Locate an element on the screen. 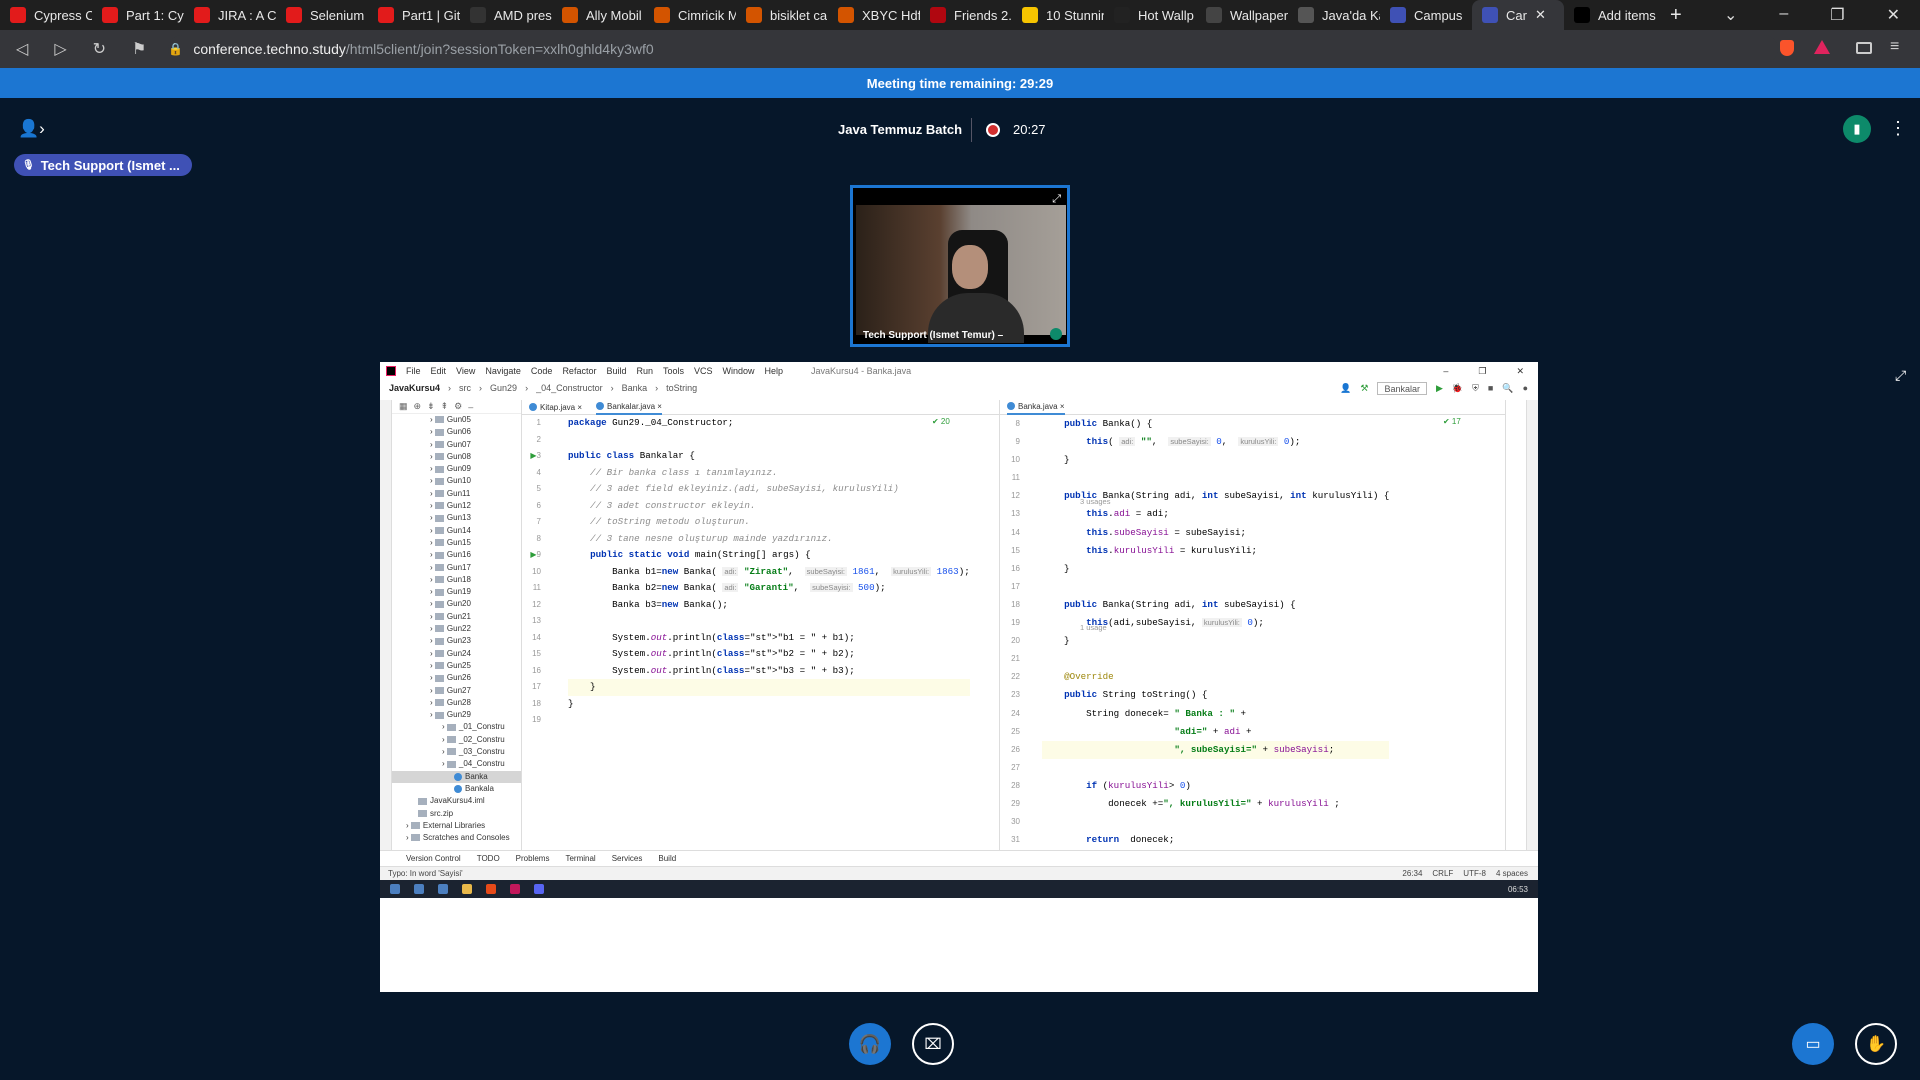 The width and height of the screenshot is (1920, 1080). browser-tab: XBYC Hdf is located at coordinates (874, 15).